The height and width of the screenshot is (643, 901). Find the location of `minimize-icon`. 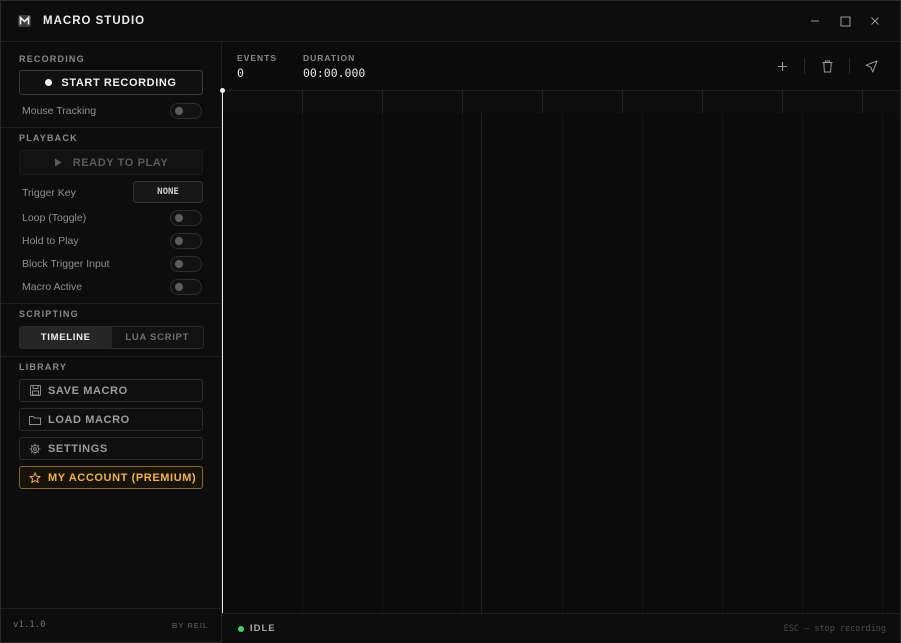

minimize-icon is located at coordinates (815, 21).